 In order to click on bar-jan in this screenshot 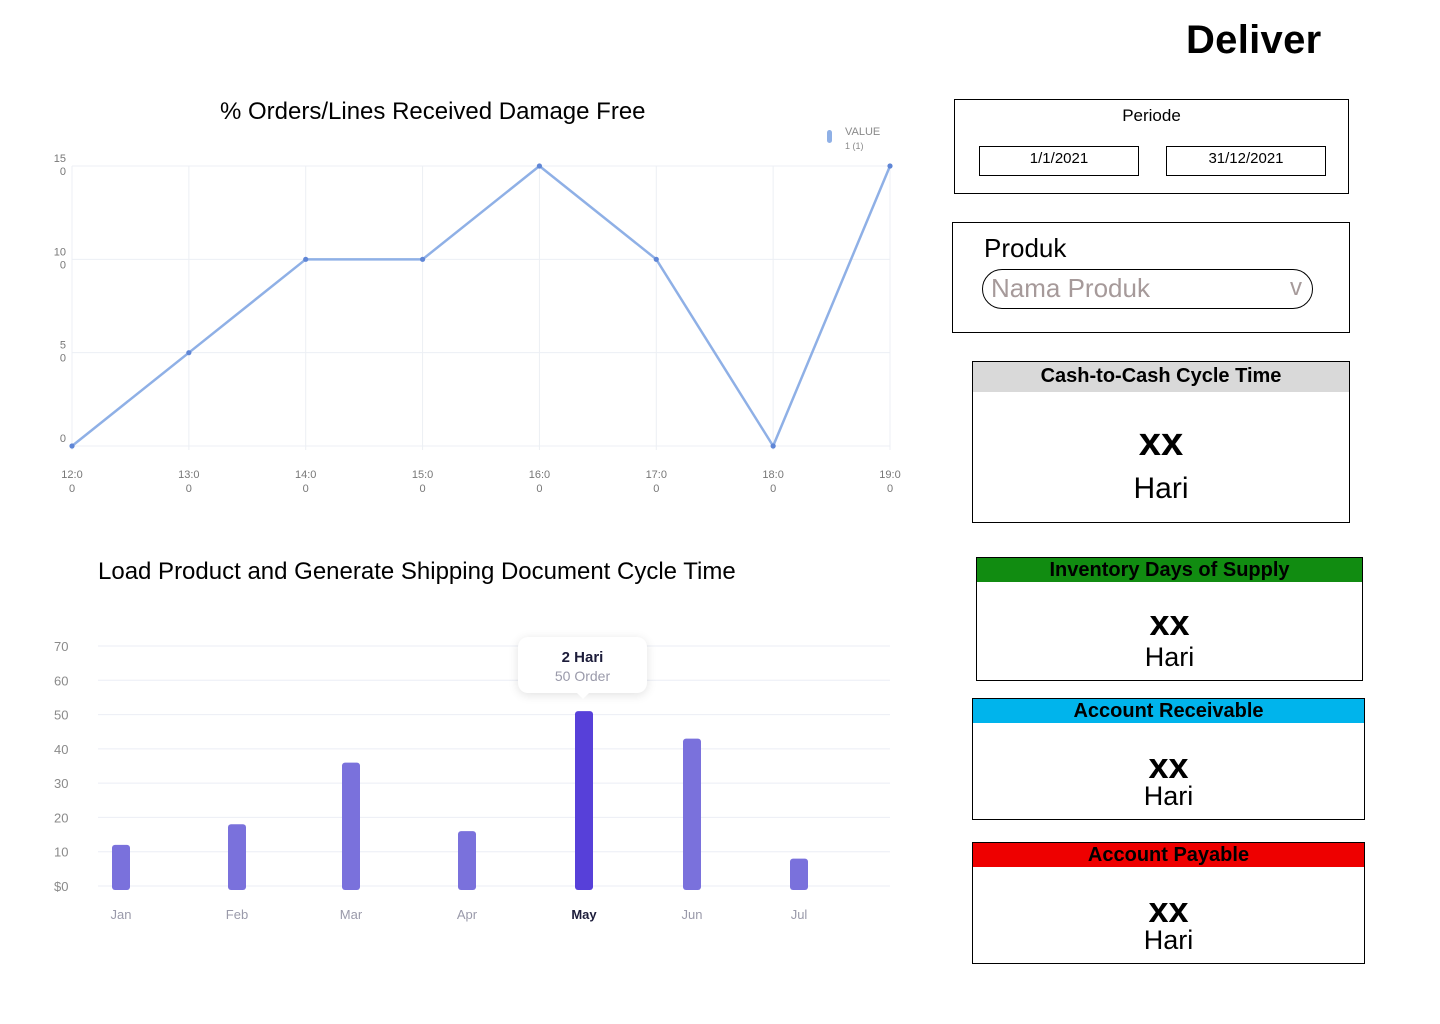, I will do `click(121, 867)`.